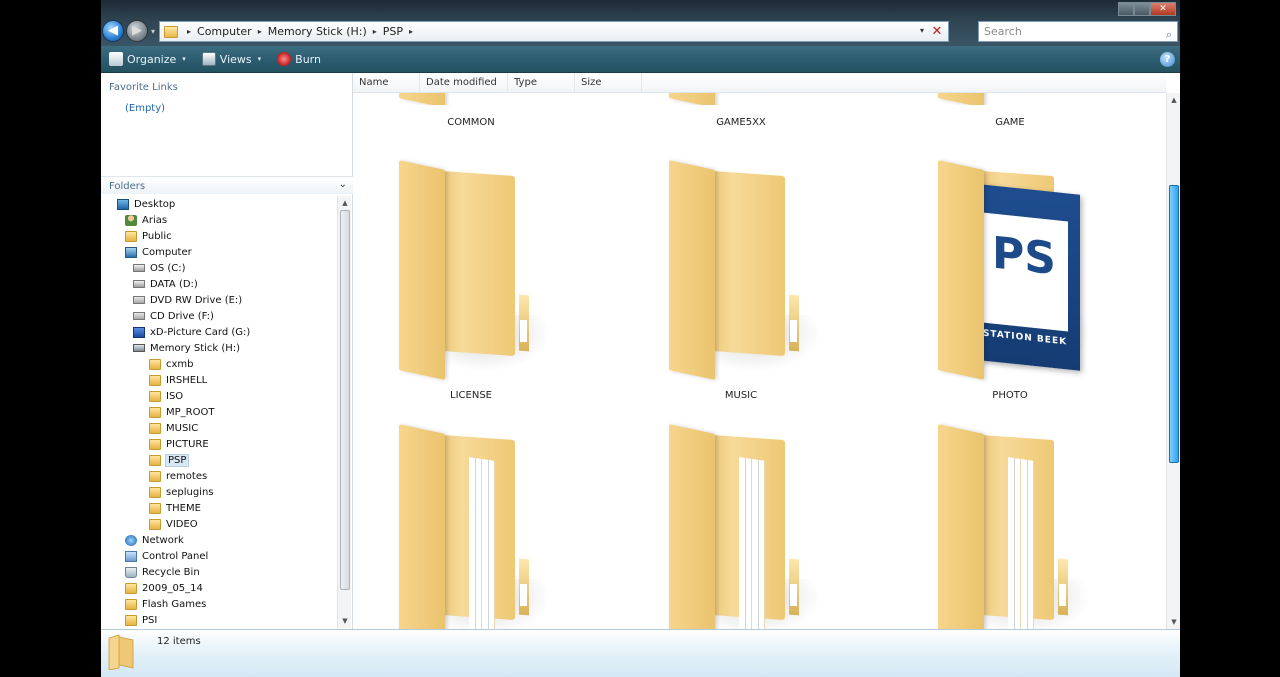 The image size is (1280, 677). Describe the element at coordinates (183, 508) in the screenshot. I see `tree-item-label: THEME` at that location.